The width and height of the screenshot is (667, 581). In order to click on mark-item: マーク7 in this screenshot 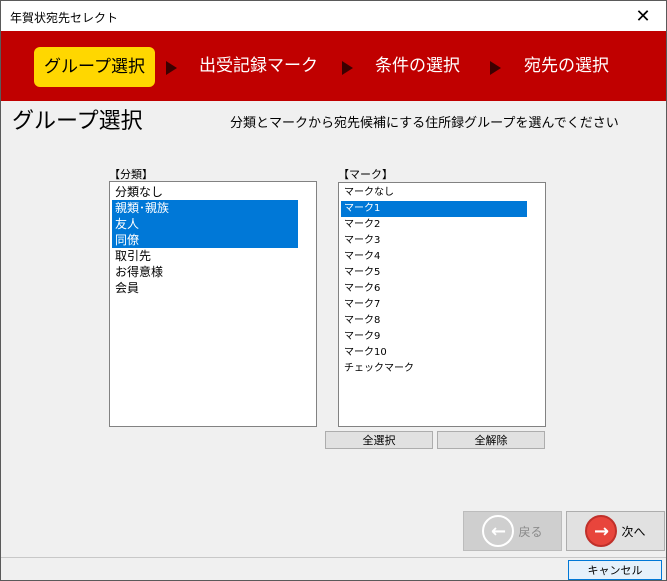, I will do `click(442, 305)`.